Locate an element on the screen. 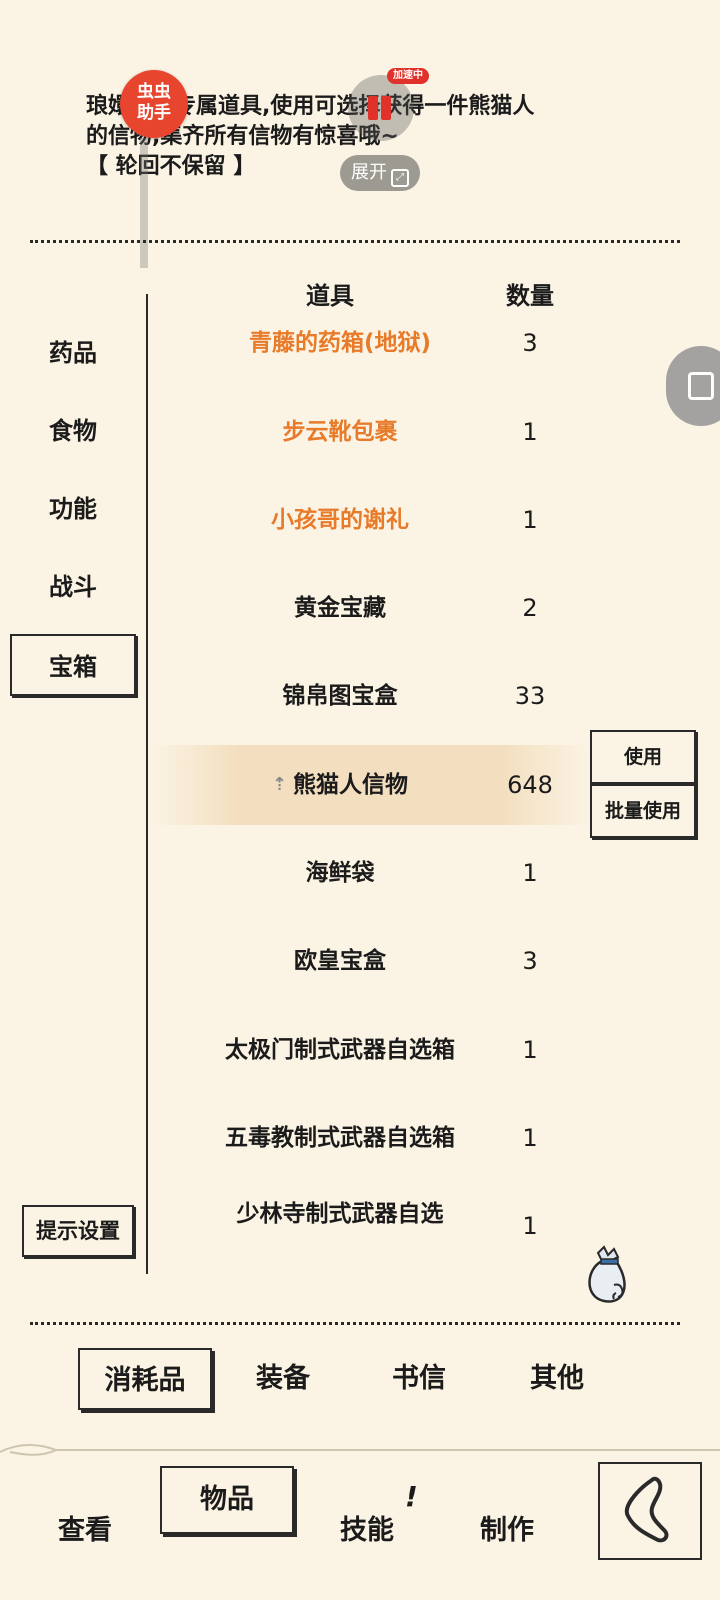 The image size is (720, 1600). top-divider is located at coordinates (355, 241).